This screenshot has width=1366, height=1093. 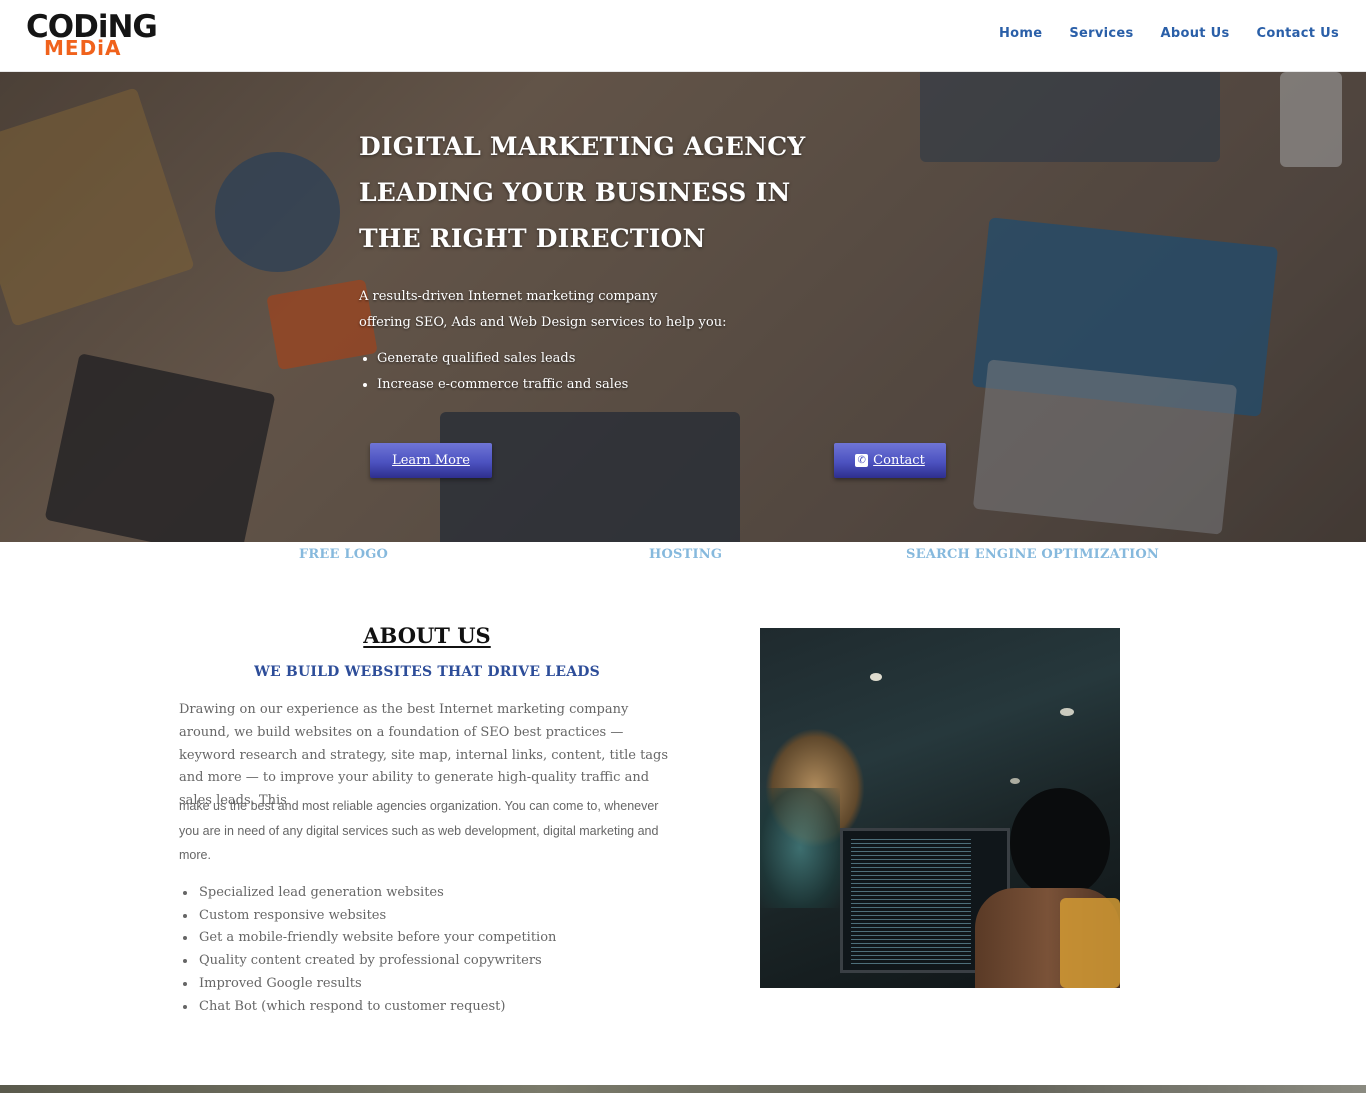 What do you see at coordinates (911, 901) in the screenshot?
I see `code-lines-decoration` at bounding box center [911, 901].